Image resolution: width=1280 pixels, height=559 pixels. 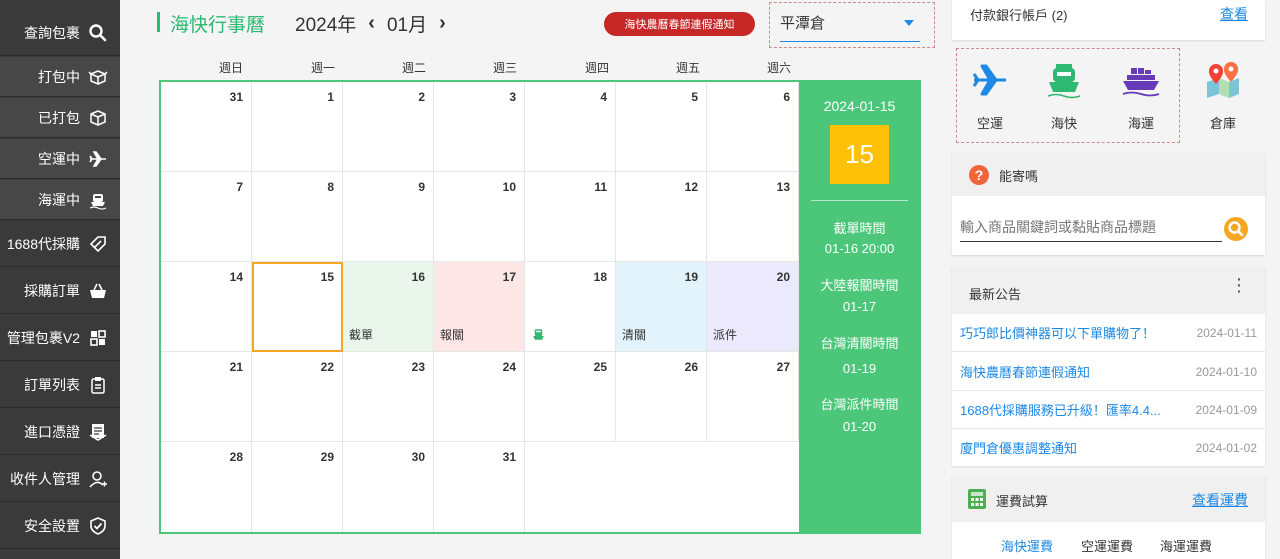 What do you see at coordinates (1108, 448) in the screenshot?
I see `announcement-item: 廈門倉優惠調整通知 2024-01-02` at bounding box center [1108, 448].